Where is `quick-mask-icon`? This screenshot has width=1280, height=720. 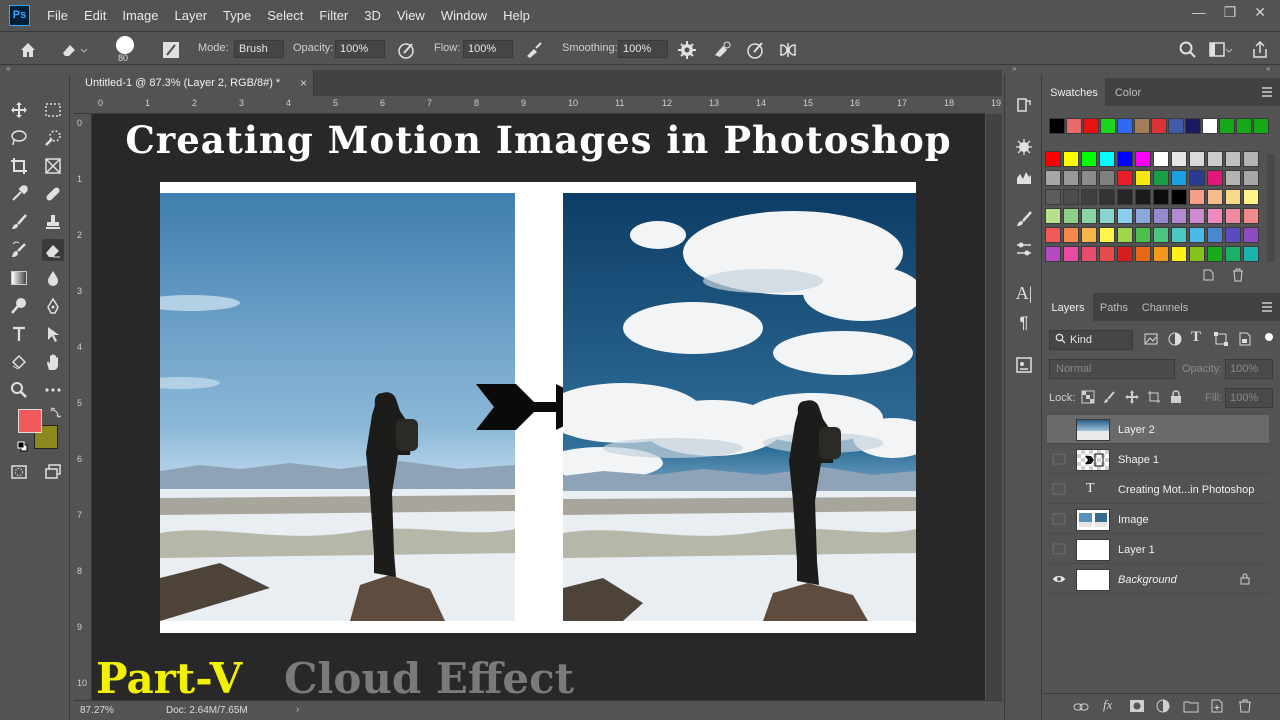
quick-mask-icon is located at coordinates (19, 472).